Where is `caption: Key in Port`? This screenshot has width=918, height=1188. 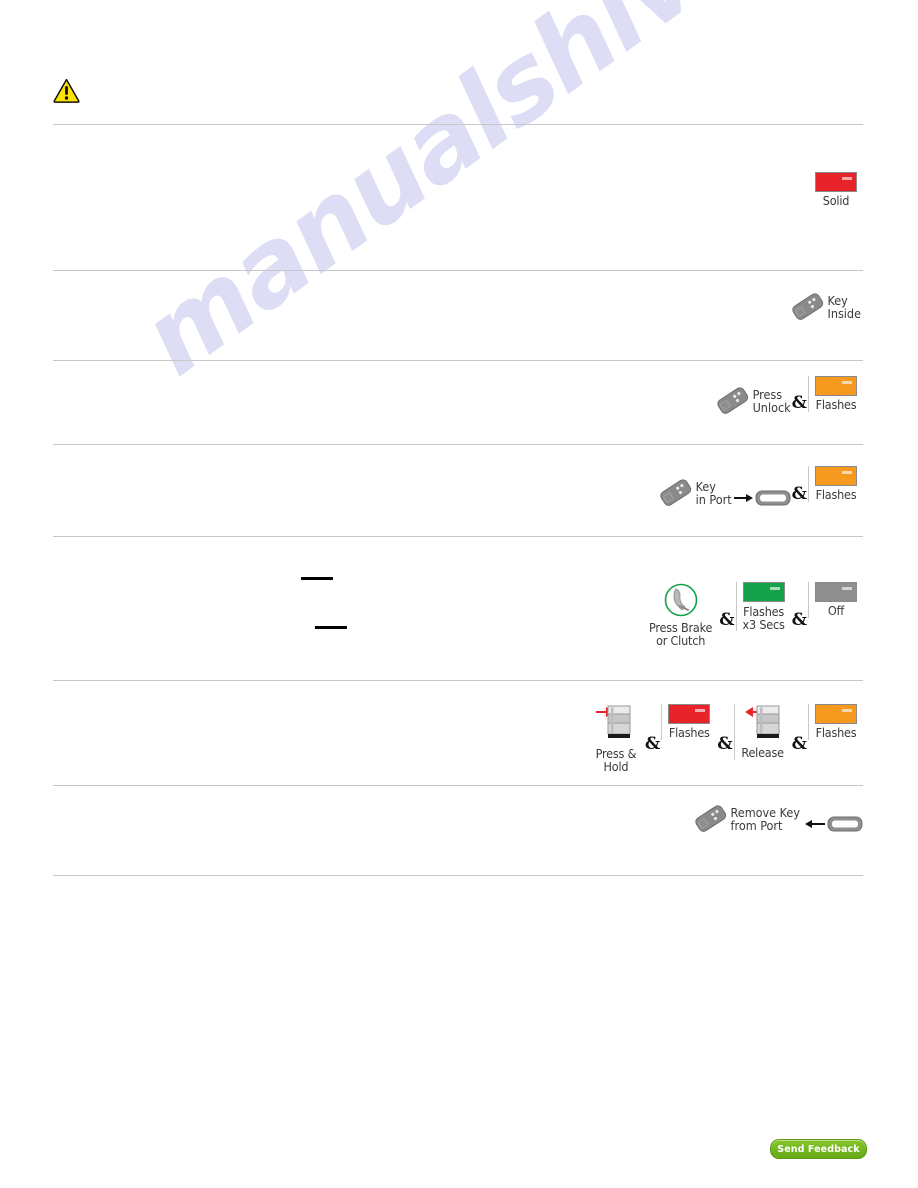
caption: Key in Port is located at coordinates (713, 493).